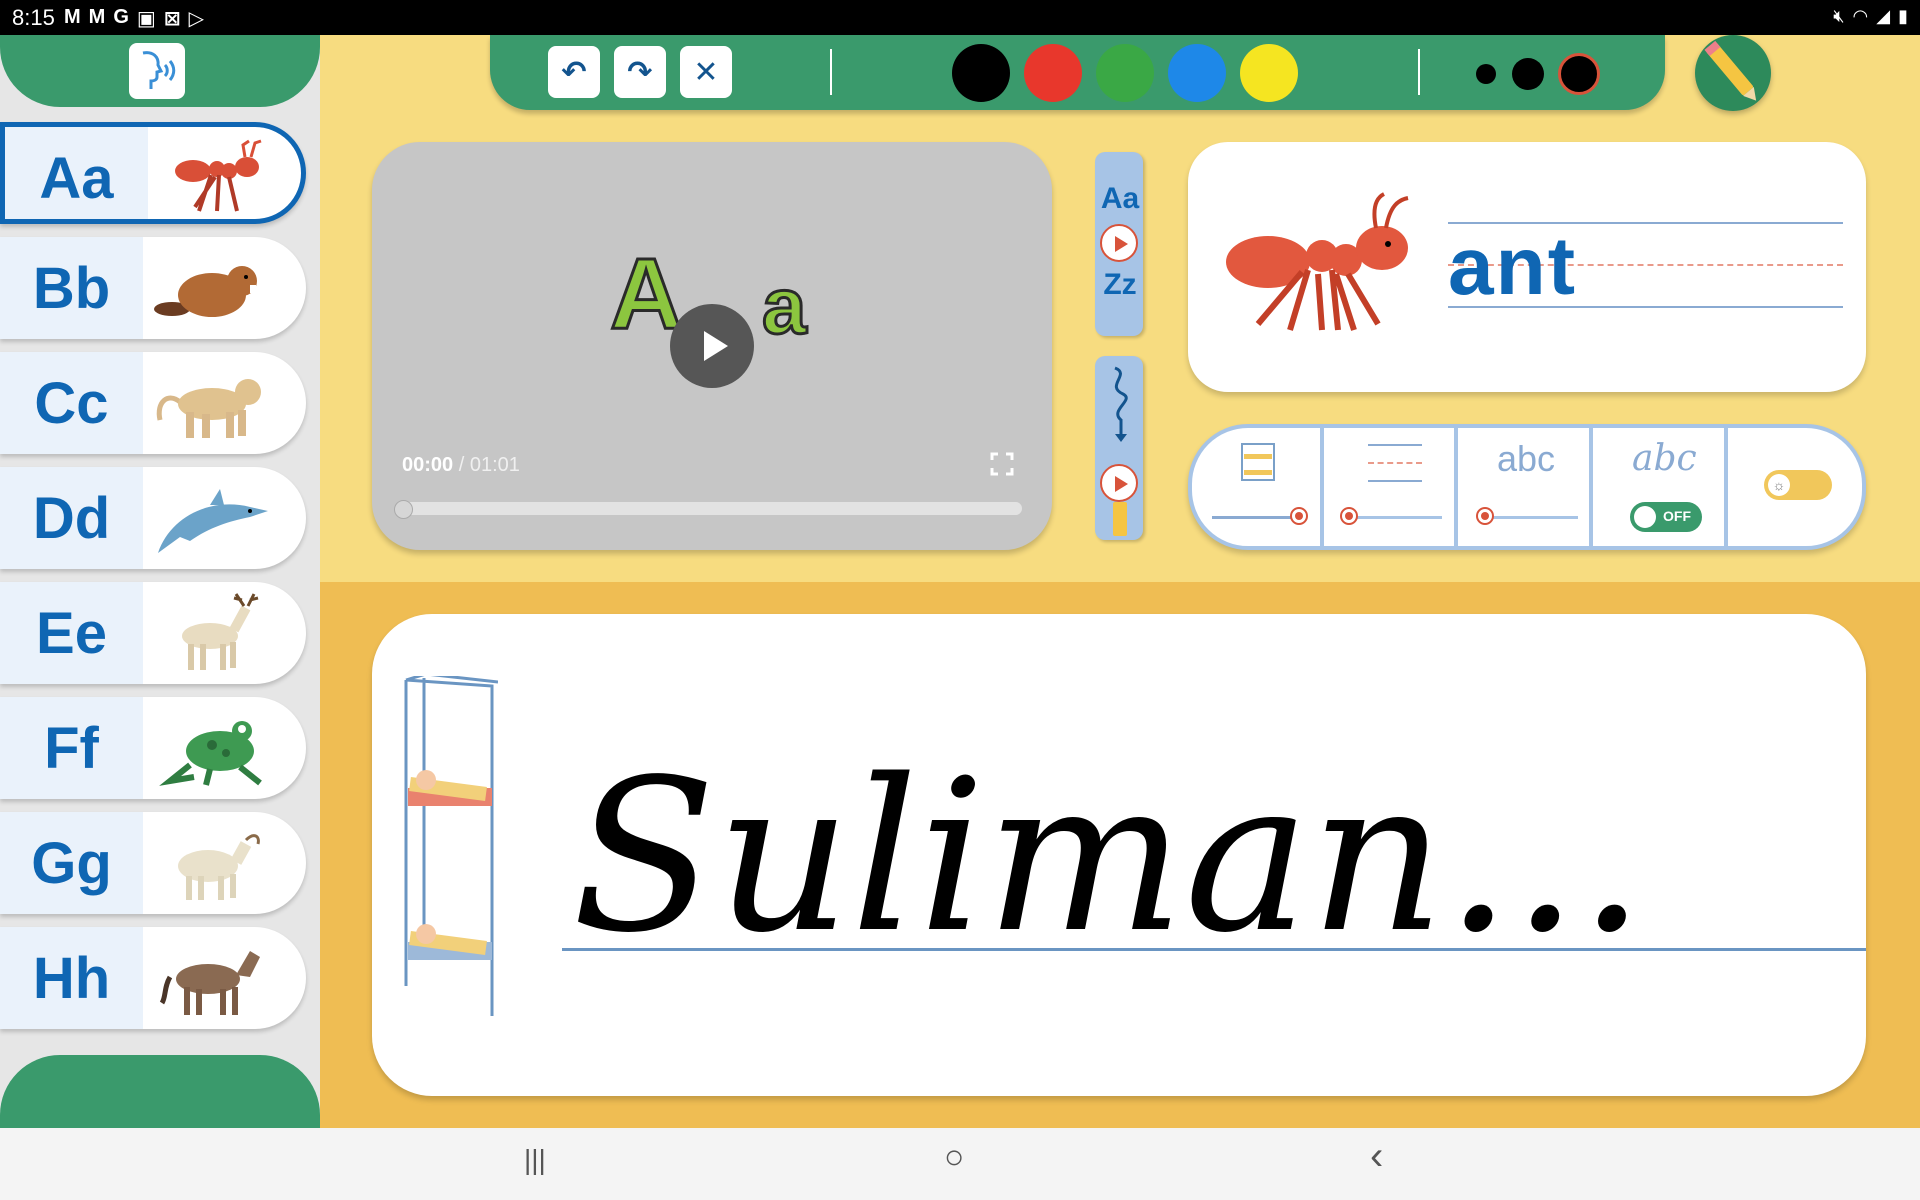 This screenshot has width=1920, height=1200. I want to click on toggle-knob, so click(1645, 517).